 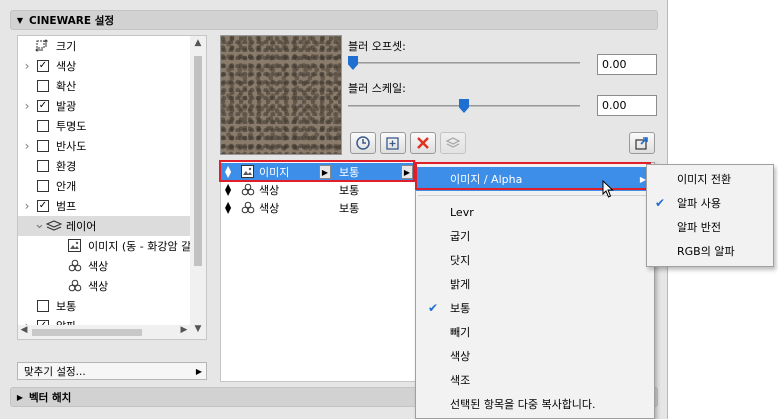 I want to click on tree-item: › ✓ 범프, so click(x=105, y=206).